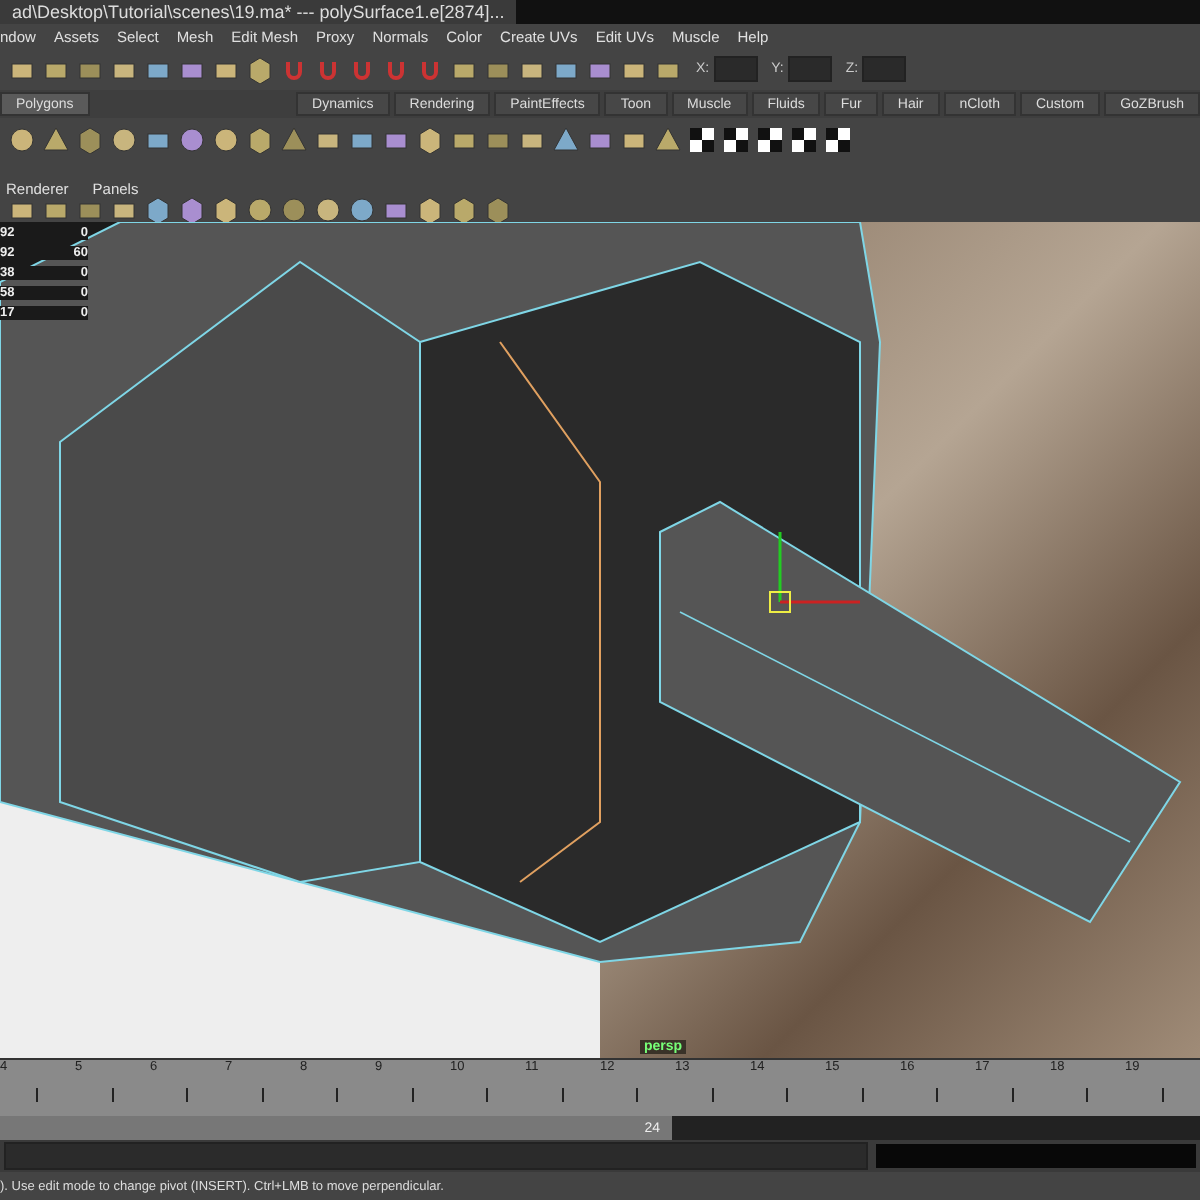 Image resolution: width=1200 pixels, height=1200 pixels. What do you see at coordinates (436, 1156) in the screenshot?
I see `command-line-field` at bounding box center [436, 1156].